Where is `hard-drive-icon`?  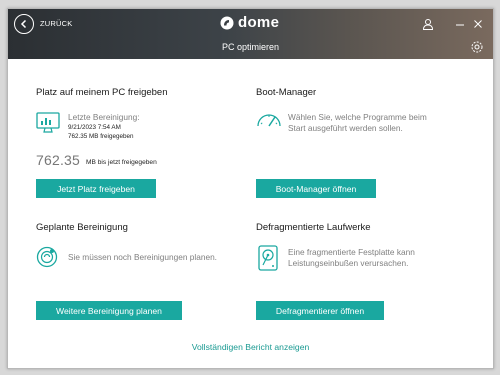 hard-drive-icon is located at coordinates (268, 260).